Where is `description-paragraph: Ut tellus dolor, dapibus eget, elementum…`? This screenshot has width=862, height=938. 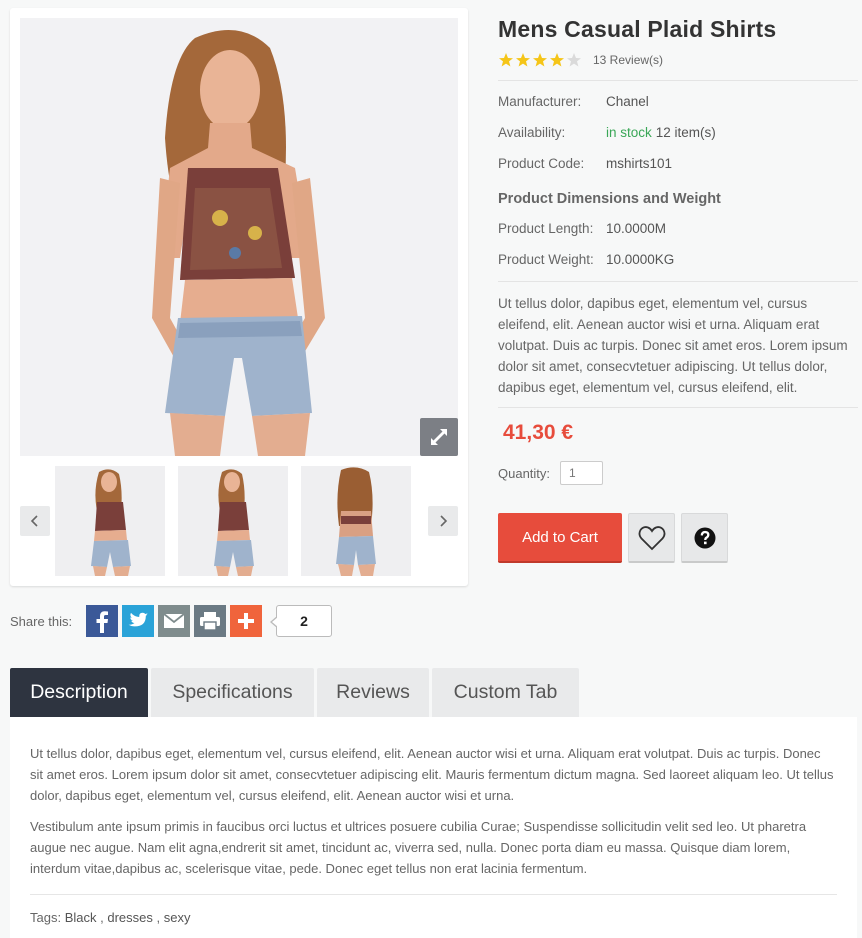 description-paragraph: Ut tellus dolor, dapibus eget, elementum… is located at coordinates (432, 774).